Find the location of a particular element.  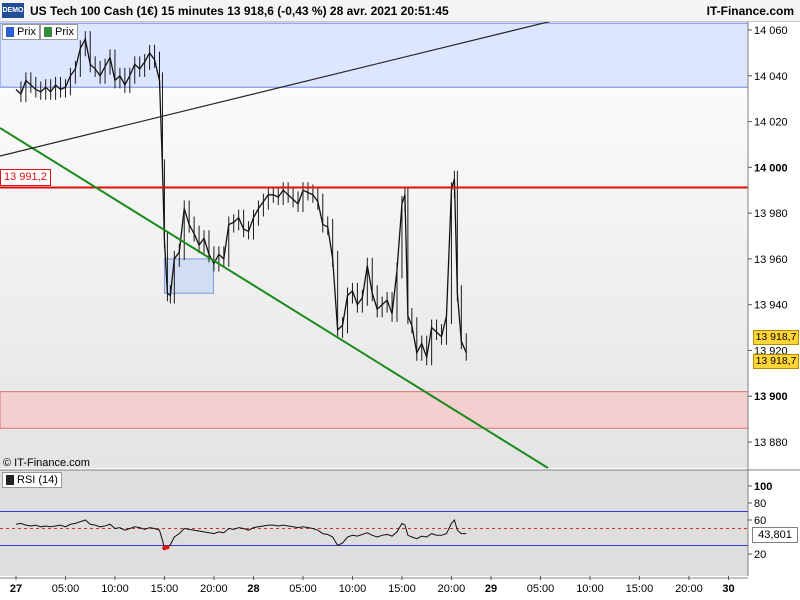

rsi-tick-label: 100 is located at coordinates (763, 487).